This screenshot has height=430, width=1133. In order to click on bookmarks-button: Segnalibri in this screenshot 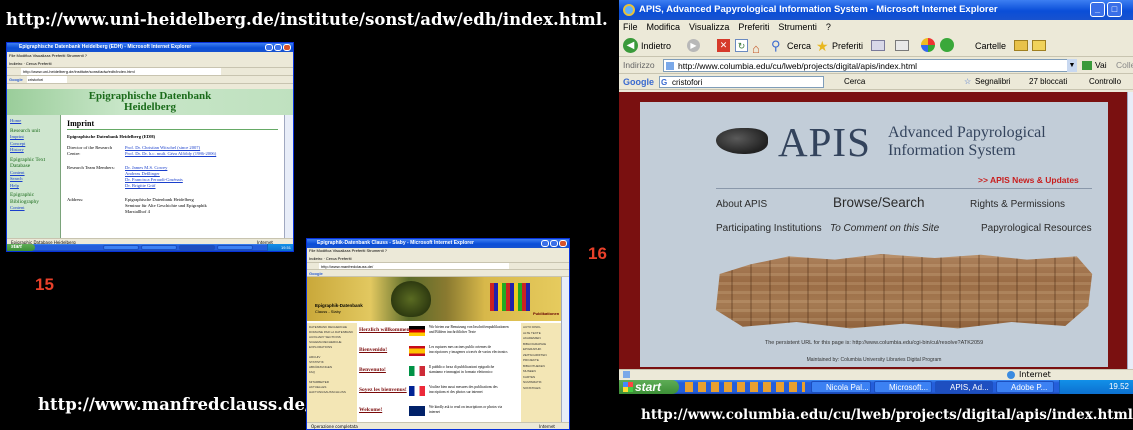, I will do `click(993, 81)`.